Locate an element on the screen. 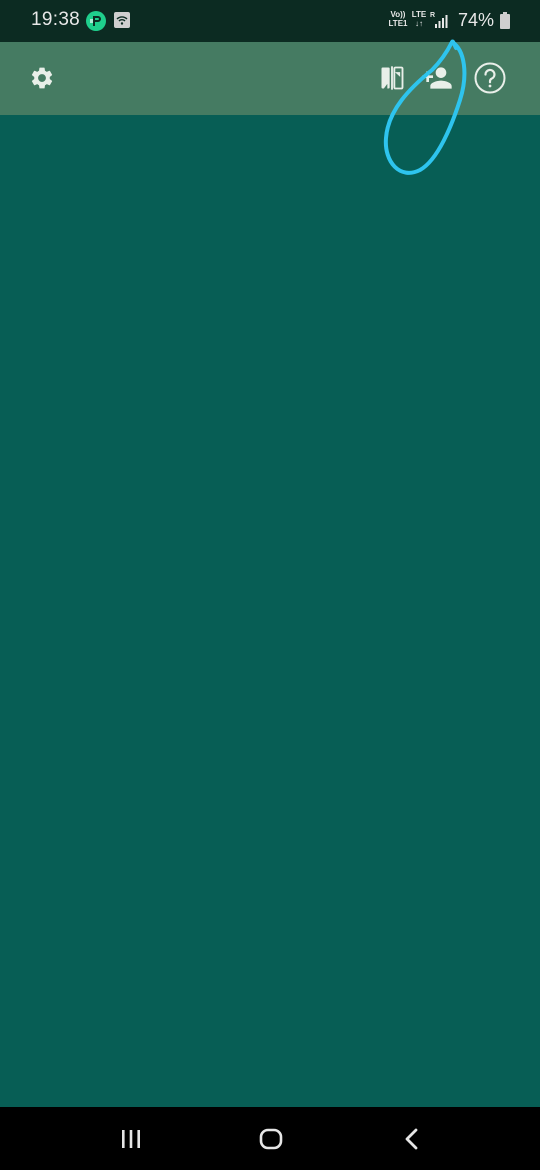  recents-icon is located at coordinates (131, 1139).